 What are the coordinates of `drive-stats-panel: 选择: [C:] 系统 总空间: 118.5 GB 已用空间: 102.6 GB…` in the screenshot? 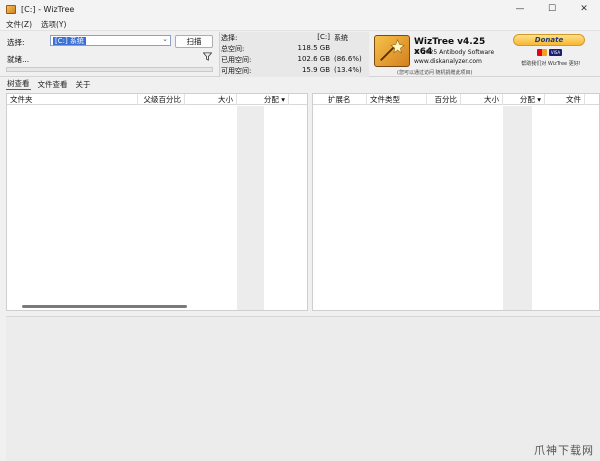 It's located at (294, 54).